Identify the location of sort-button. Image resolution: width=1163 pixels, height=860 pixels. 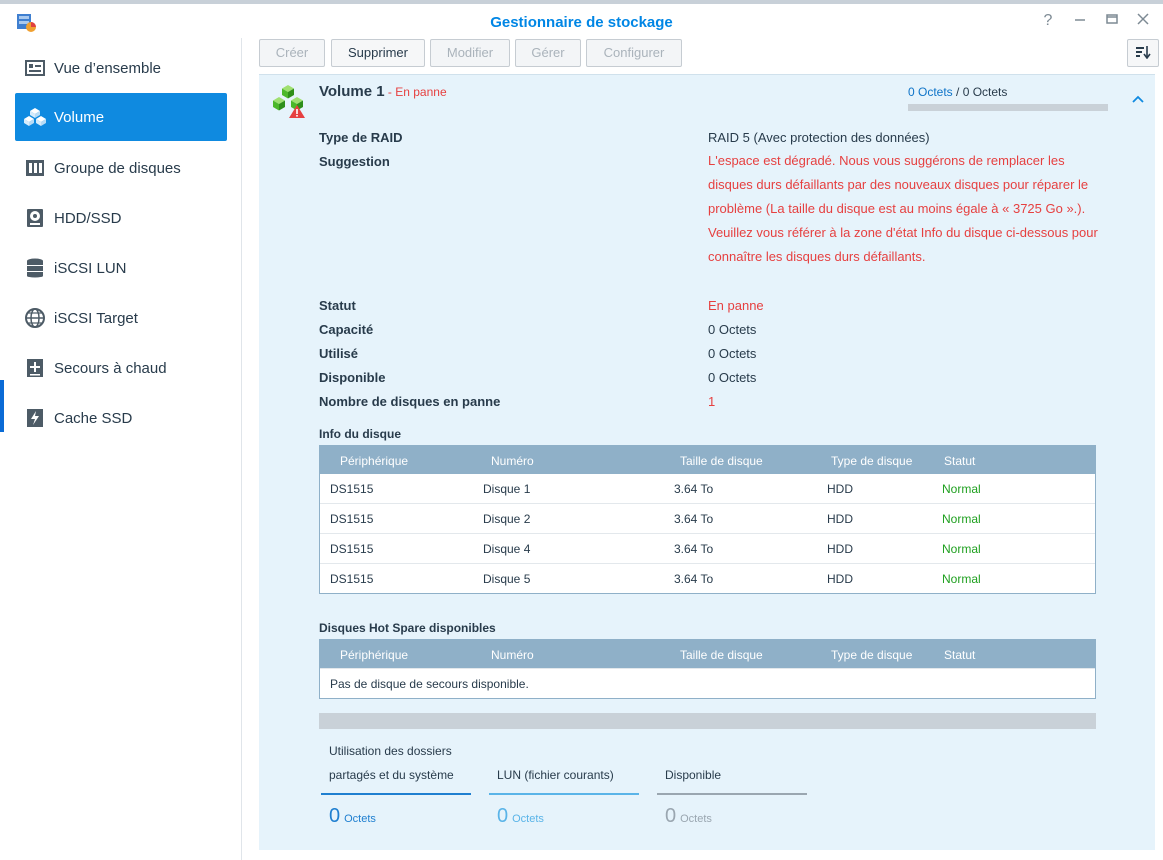
(1143, 53).